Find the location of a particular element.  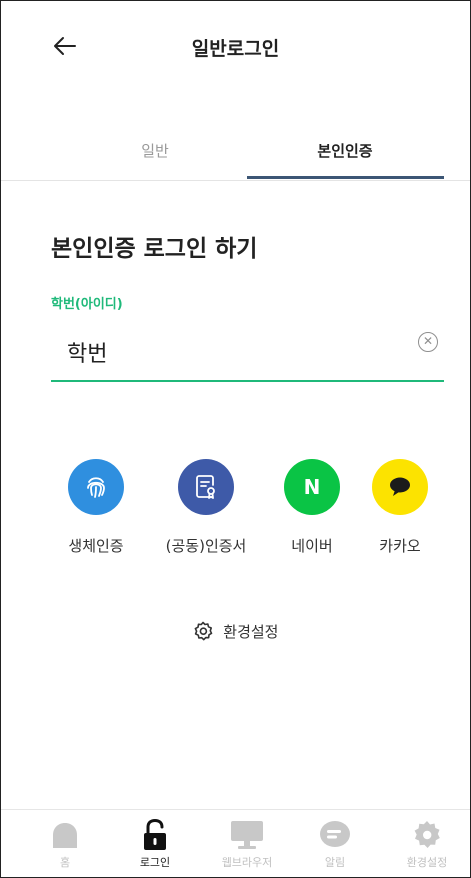

biometric-login-button: 생체인증 is located at coordinates (96, 507).